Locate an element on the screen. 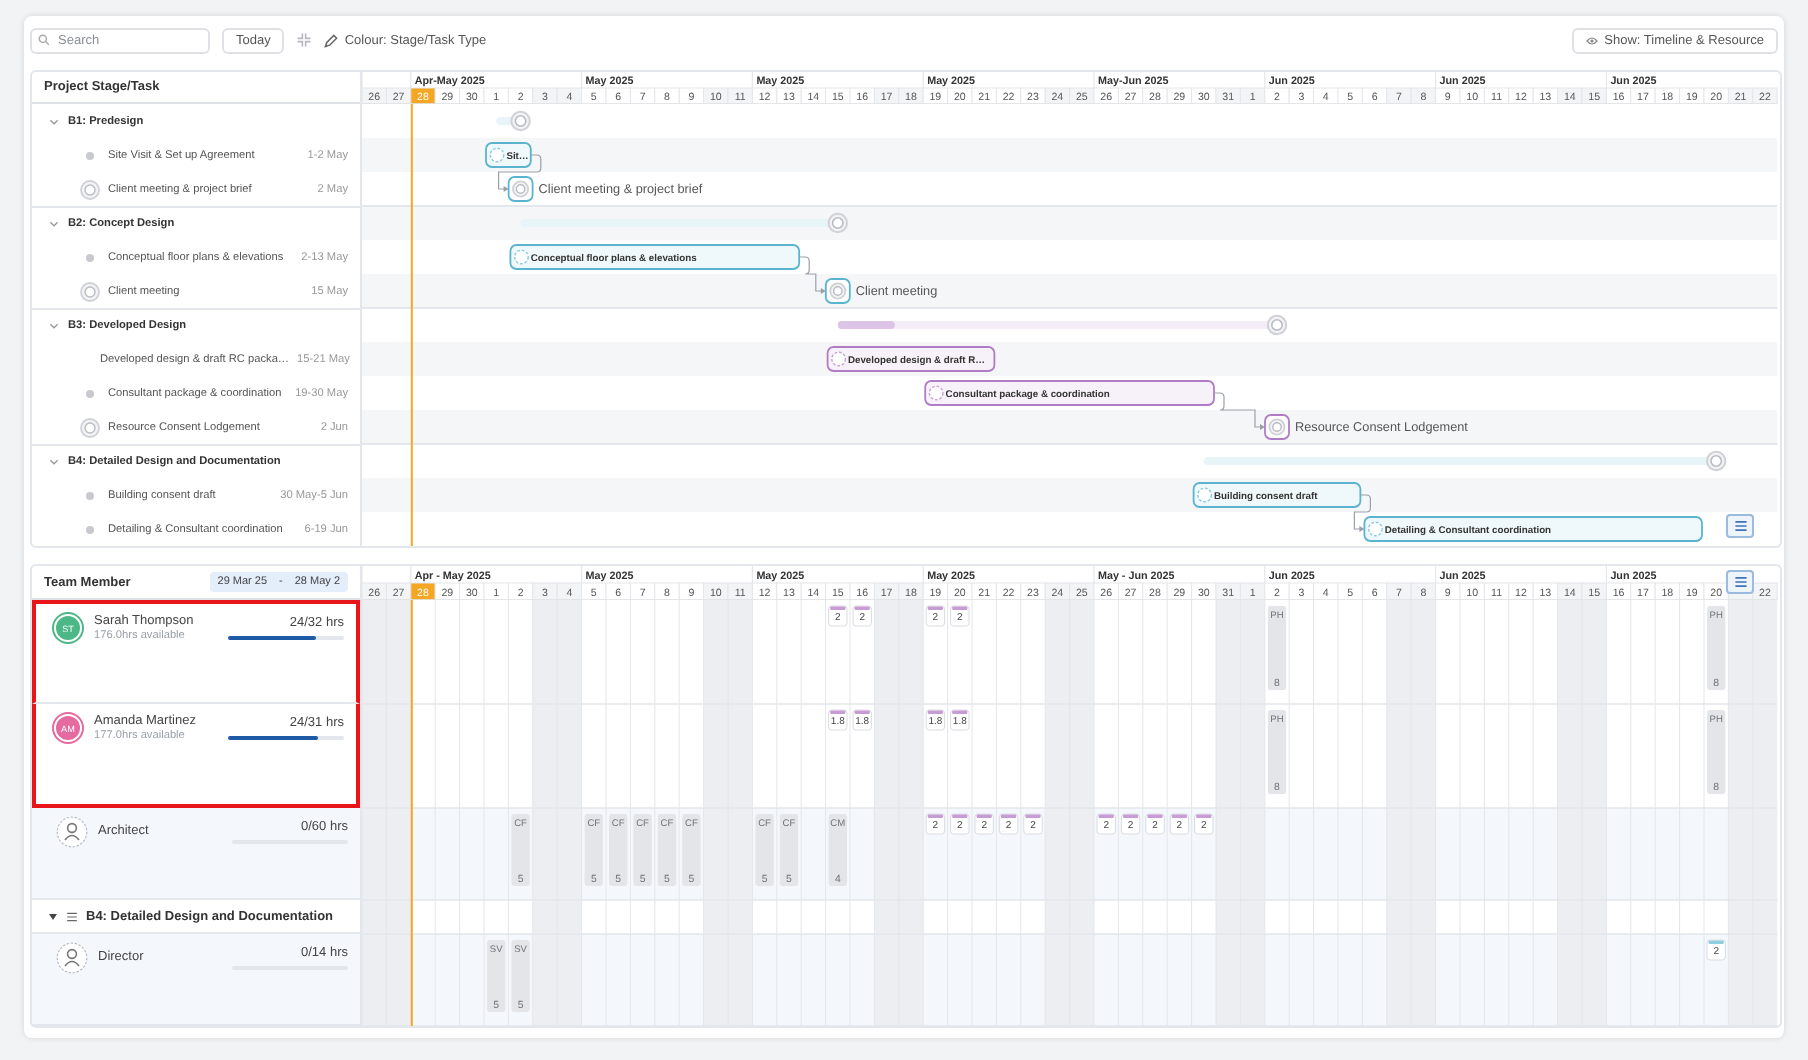 This screenshot has width=1808, height=1060. pencil-icon is located at coordinates (331, 40).